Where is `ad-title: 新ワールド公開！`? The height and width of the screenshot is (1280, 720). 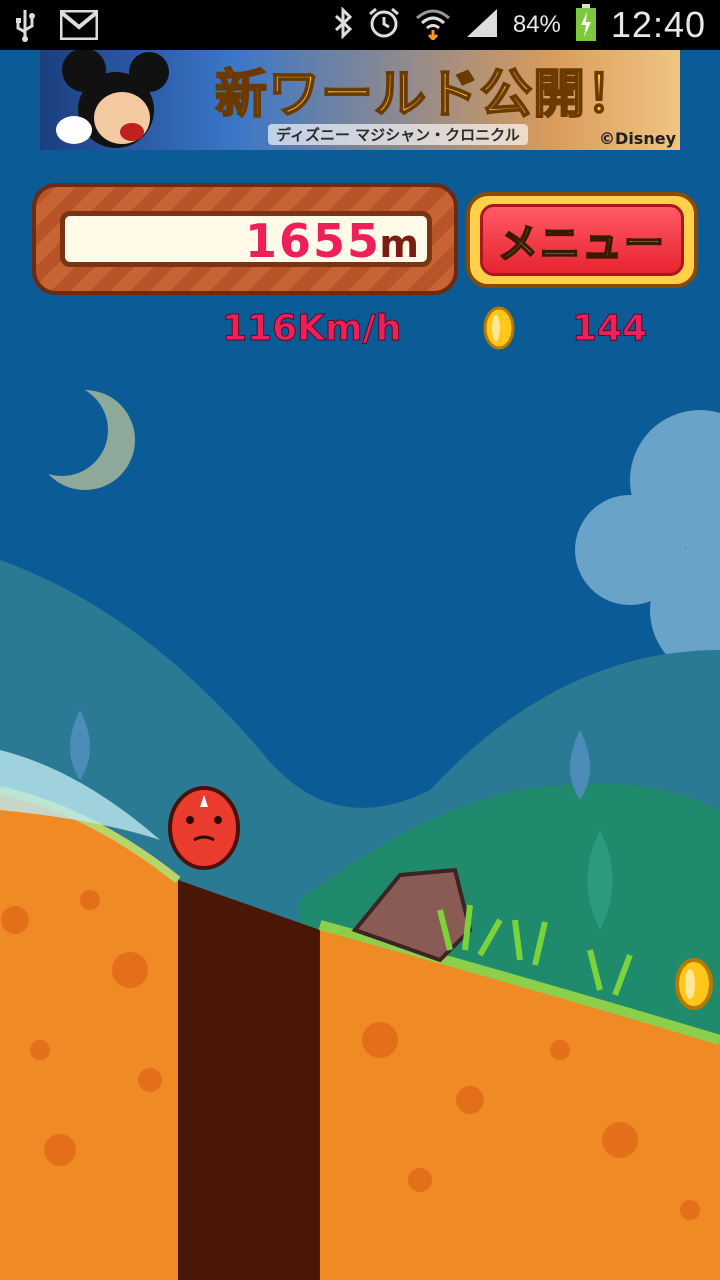
ad-title: 新ワールド公開！ is located at coordinates (427, 95).